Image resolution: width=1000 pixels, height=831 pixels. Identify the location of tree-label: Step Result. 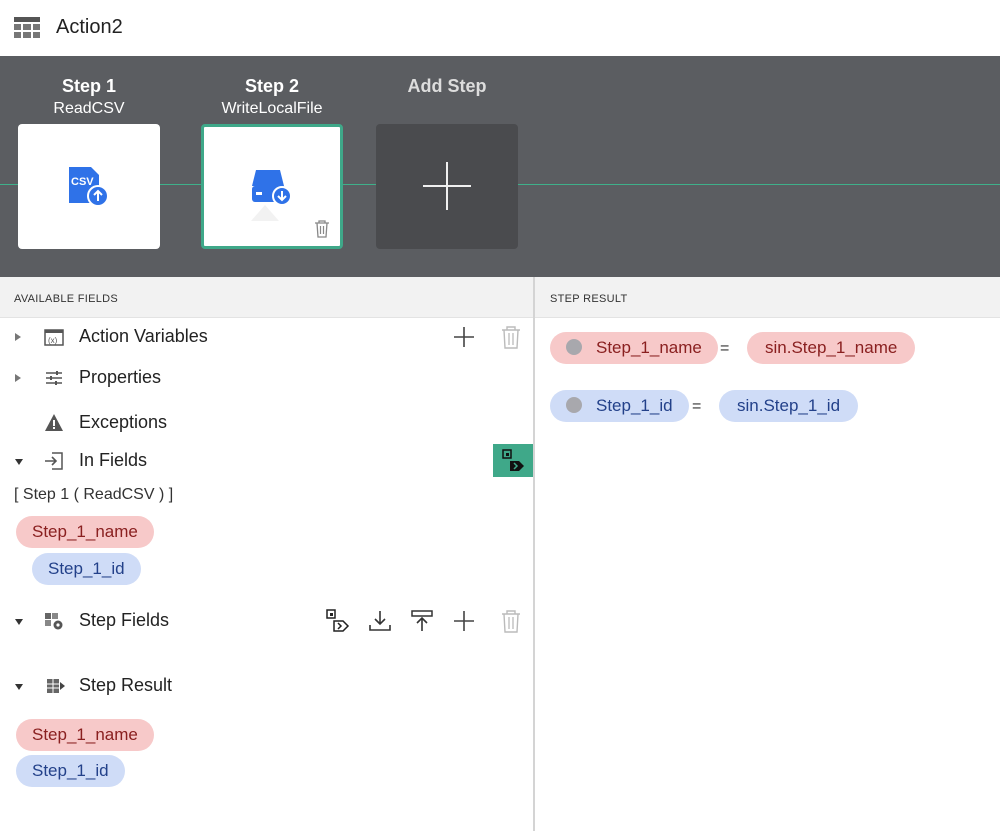
(126, 685).